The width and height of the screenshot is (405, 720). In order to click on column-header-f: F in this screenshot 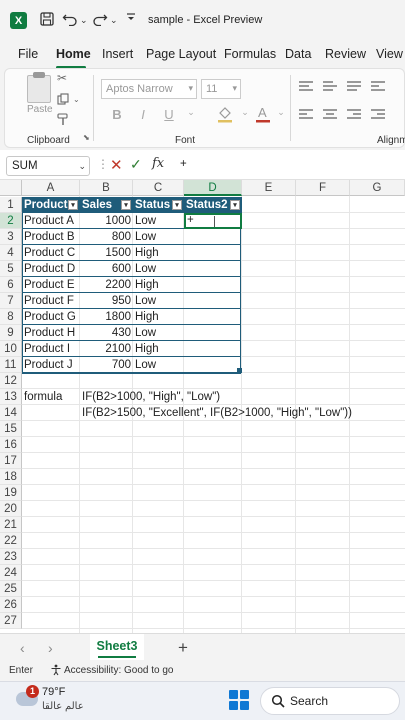, I will do `click(323, 188)`.